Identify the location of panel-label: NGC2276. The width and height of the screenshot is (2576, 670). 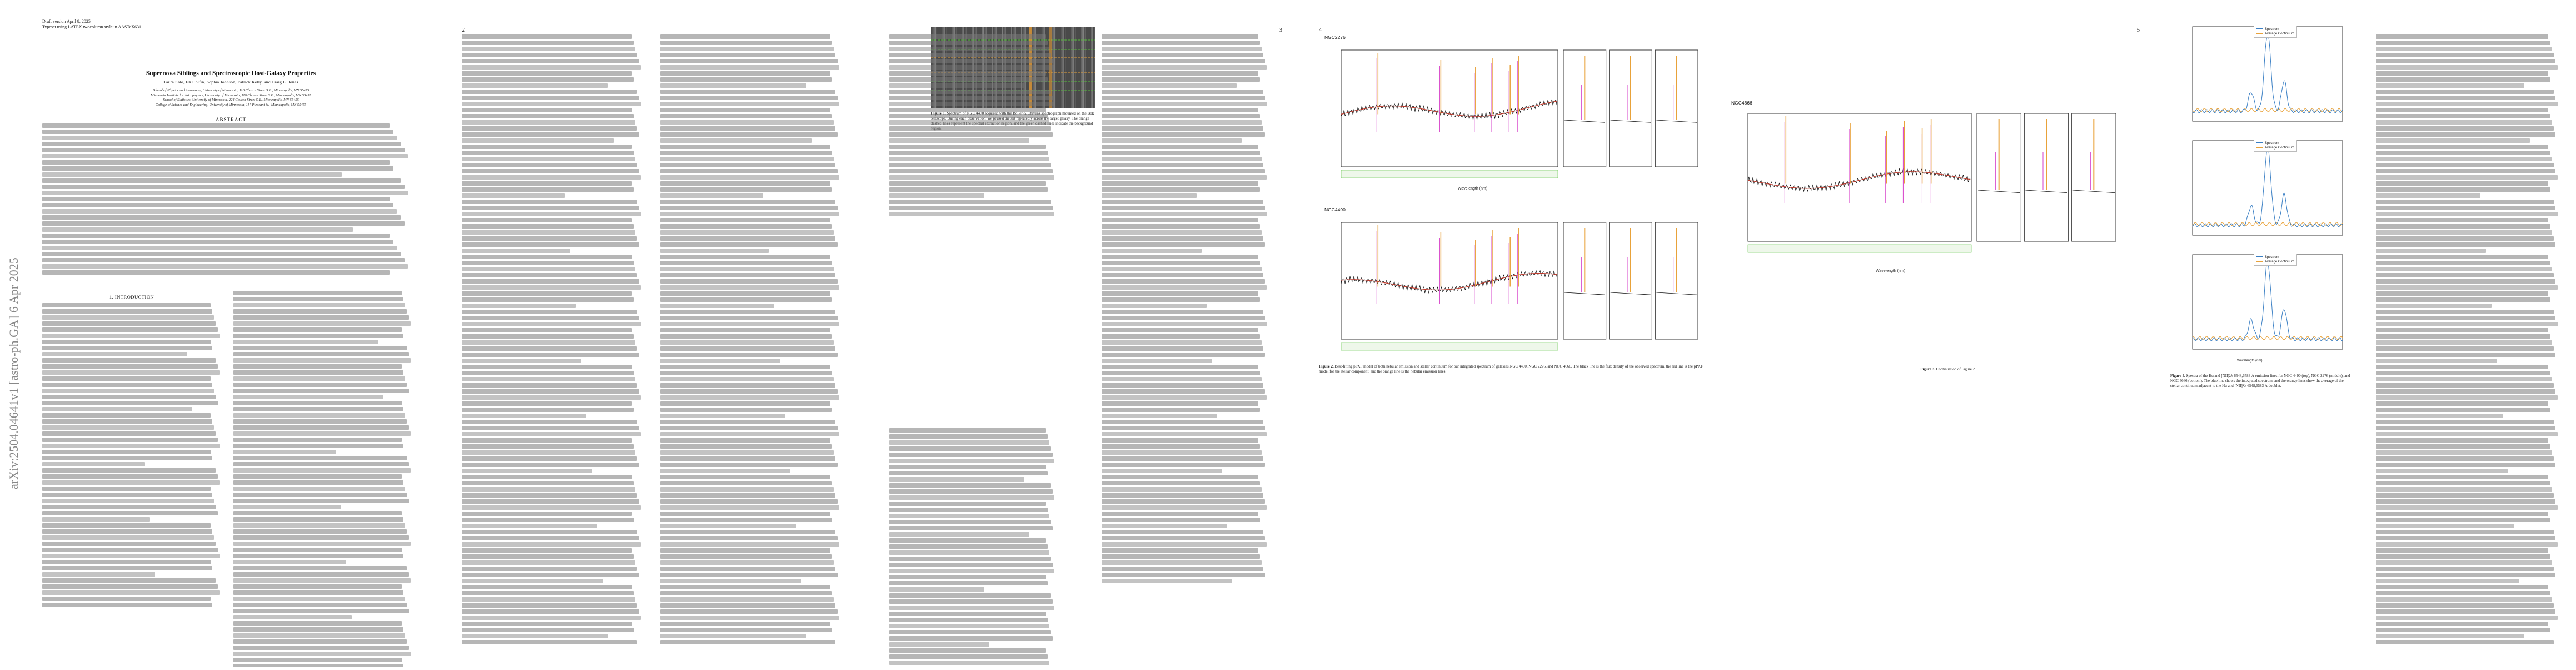
(1335, 37).